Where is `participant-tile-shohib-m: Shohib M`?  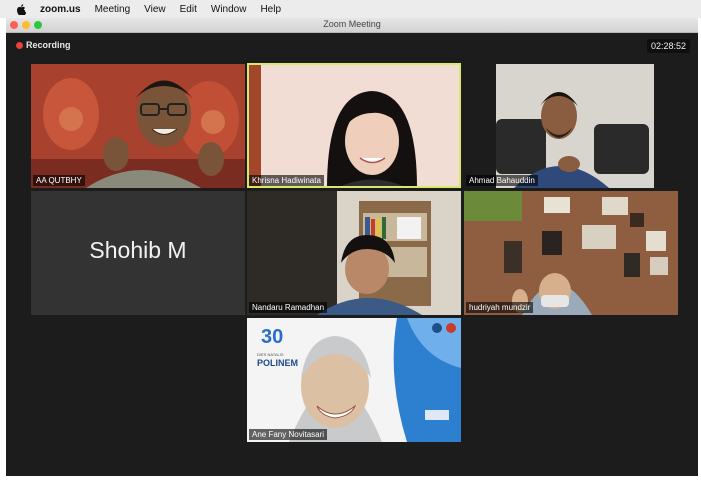
participant-tile-shohib-m: Shohib M is located at coordinates (138, 253).